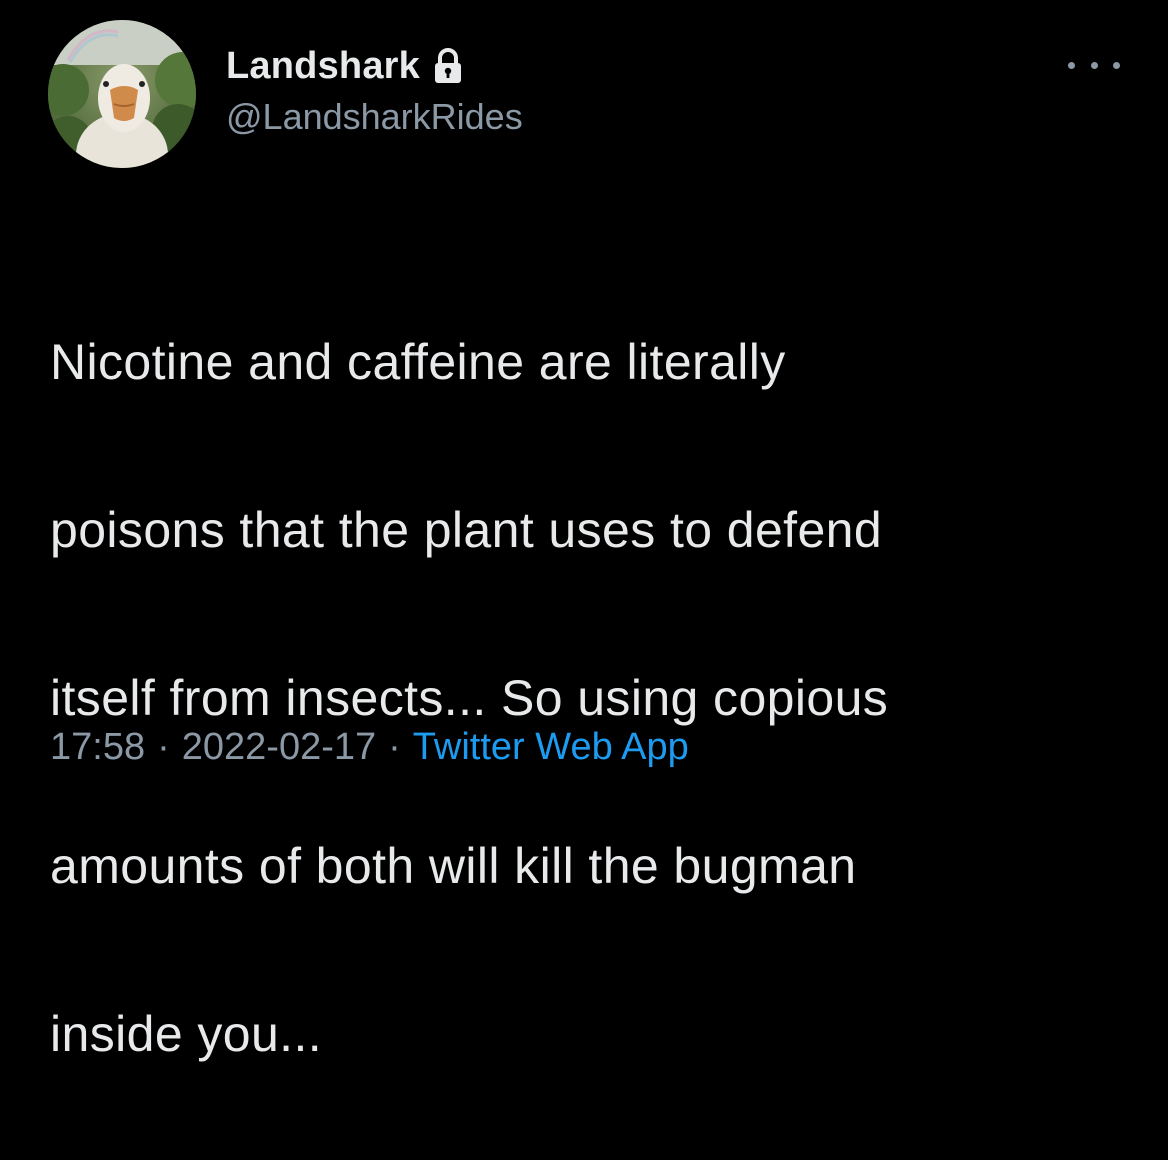 The height and width of the screenshot is (1160, 1168). I want to click on tweet-text-line: amounts of both will kill the bugman, so click(453, 866).